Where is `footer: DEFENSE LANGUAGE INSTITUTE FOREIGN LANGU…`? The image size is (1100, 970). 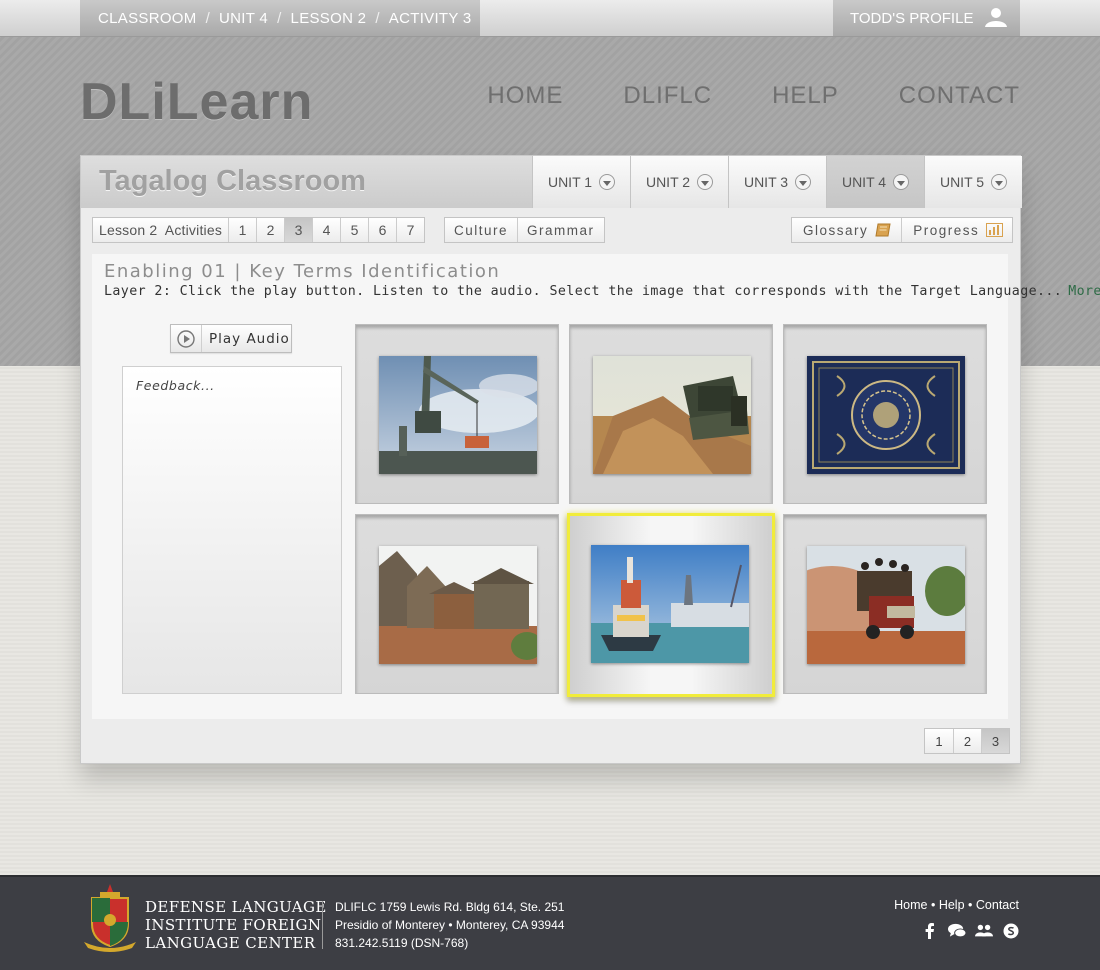 footer: DEFENSE LANGUAGE INSTITUTE FOREIGN LANGU… is located at coordinates (550, 922).